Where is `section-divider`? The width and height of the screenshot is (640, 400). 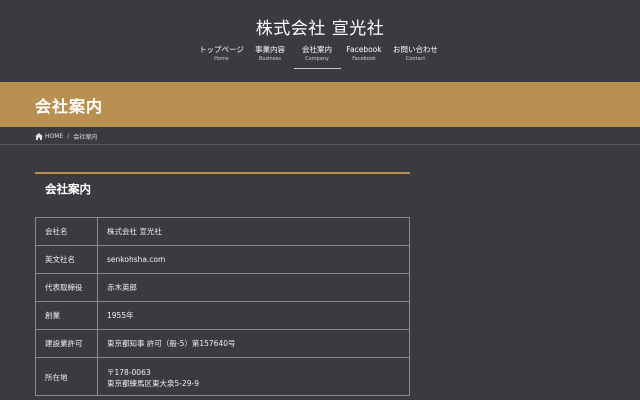
section-divider is located at coordinates (222, 173).